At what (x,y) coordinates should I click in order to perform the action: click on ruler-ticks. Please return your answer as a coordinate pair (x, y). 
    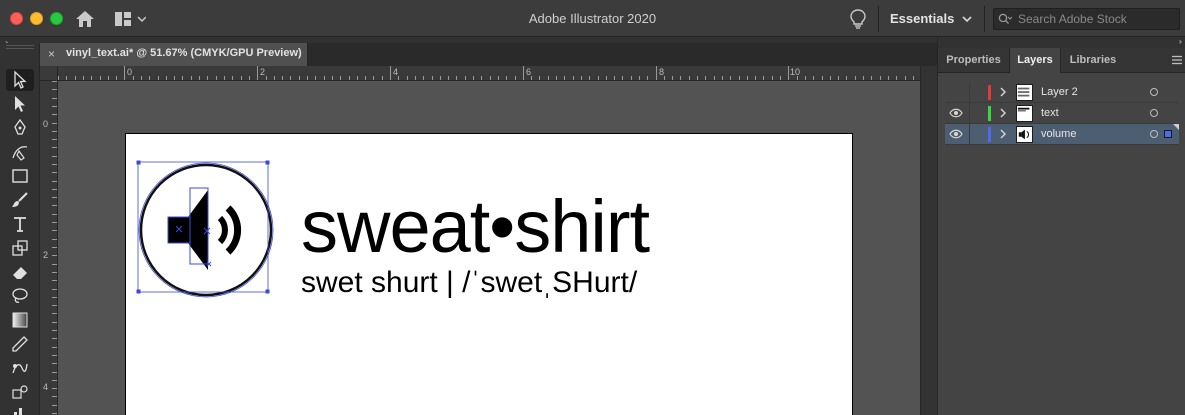
    Looking at the image, I should click on (54, 247).